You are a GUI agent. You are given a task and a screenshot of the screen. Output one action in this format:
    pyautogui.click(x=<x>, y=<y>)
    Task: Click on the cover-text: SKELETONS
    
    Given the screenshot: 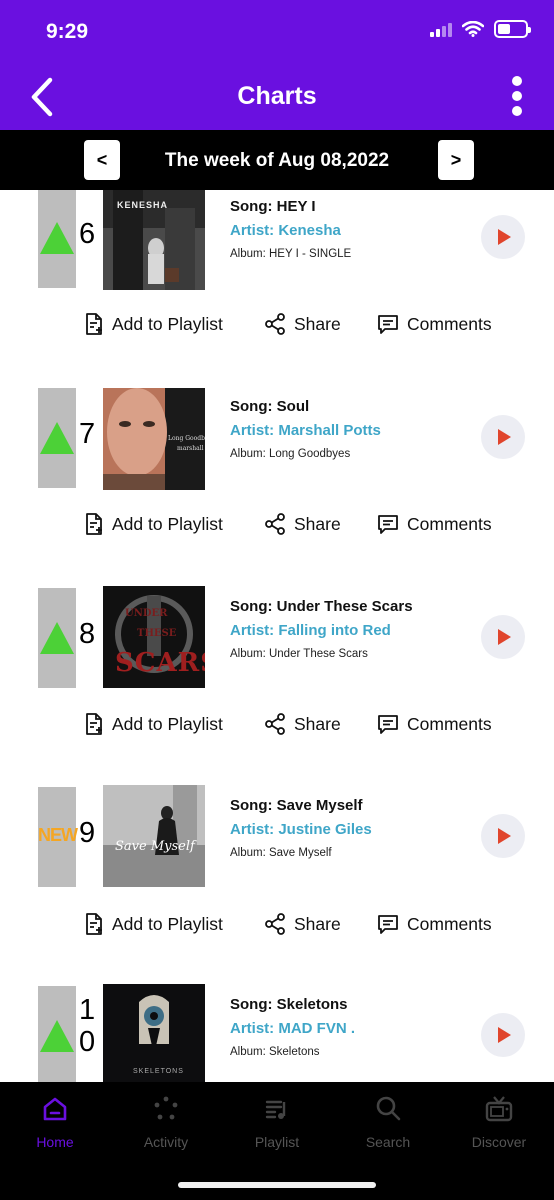 What is the action you would take?
    pyautogui.click(x=158, y=1071)
    